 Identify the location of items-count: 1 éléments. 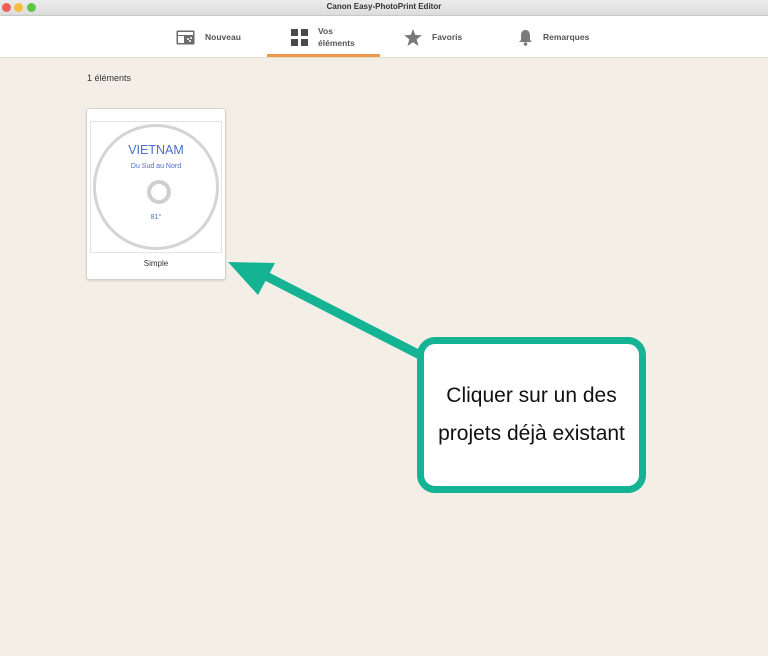
(109, 78).